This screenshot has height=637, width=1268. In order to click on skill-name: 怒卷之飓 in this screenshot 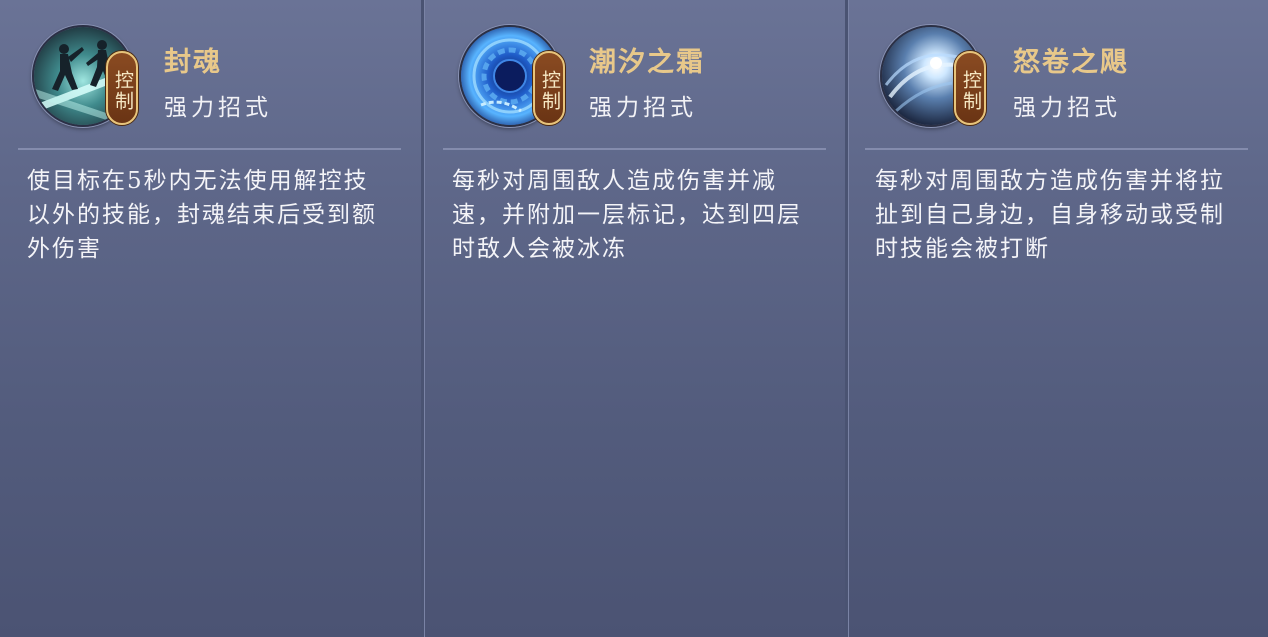, I will do `click(1071, 62)`.